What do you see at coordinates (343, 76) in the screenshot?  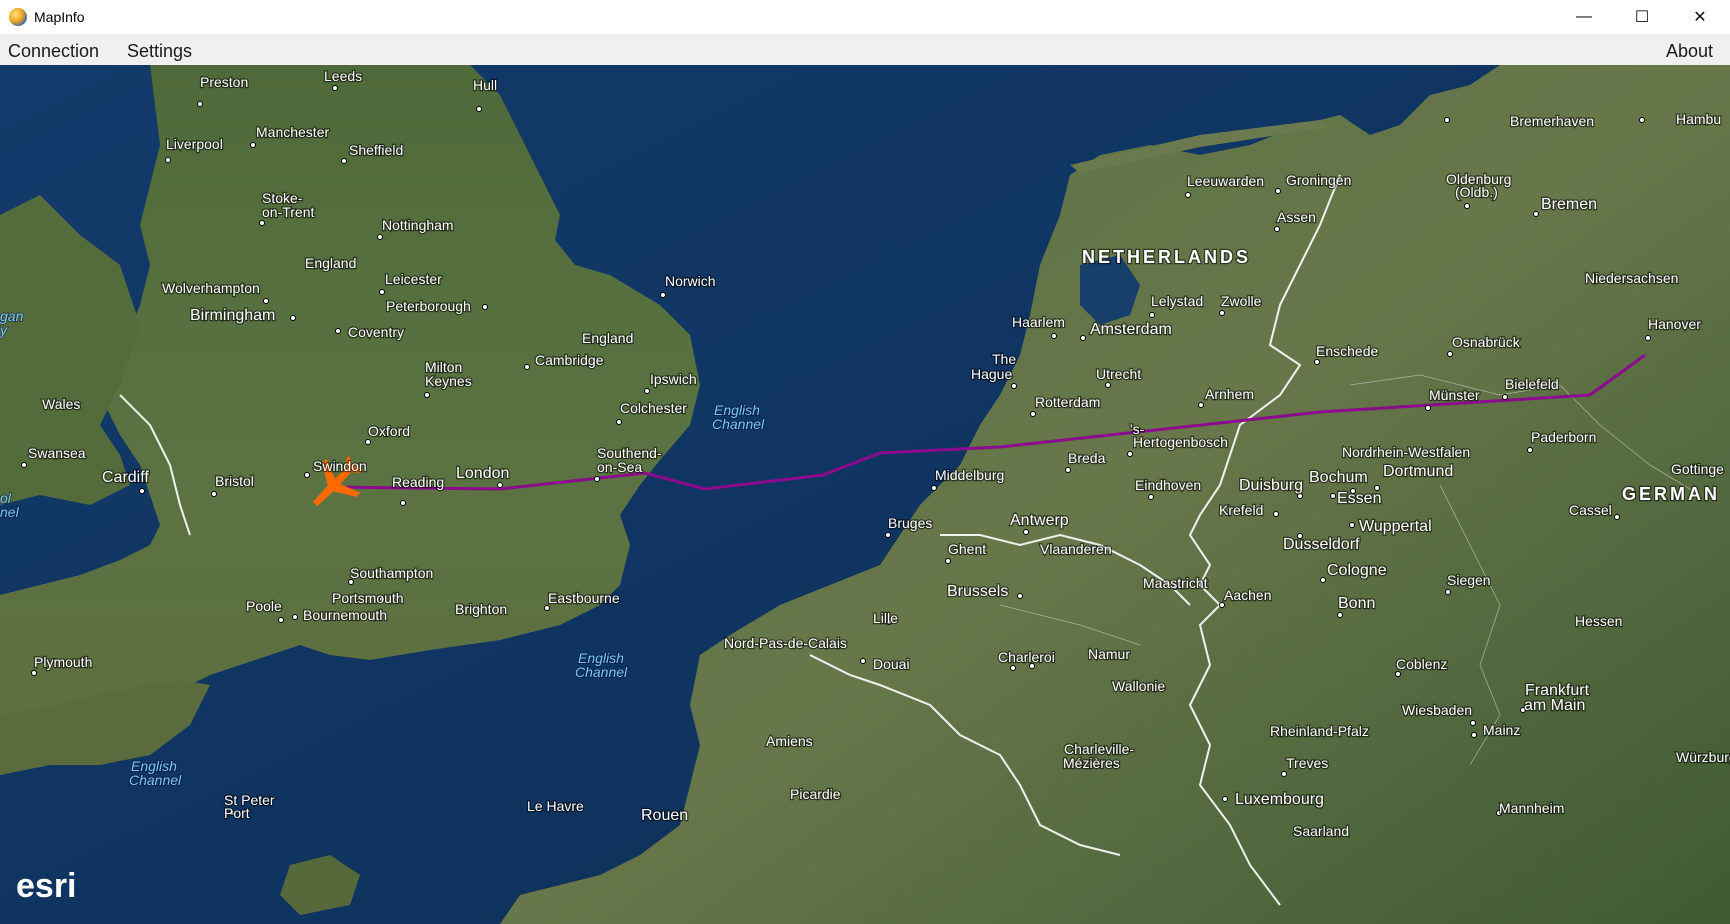 I see `place-leeds: Leeds` at bounding box center [343, 76].